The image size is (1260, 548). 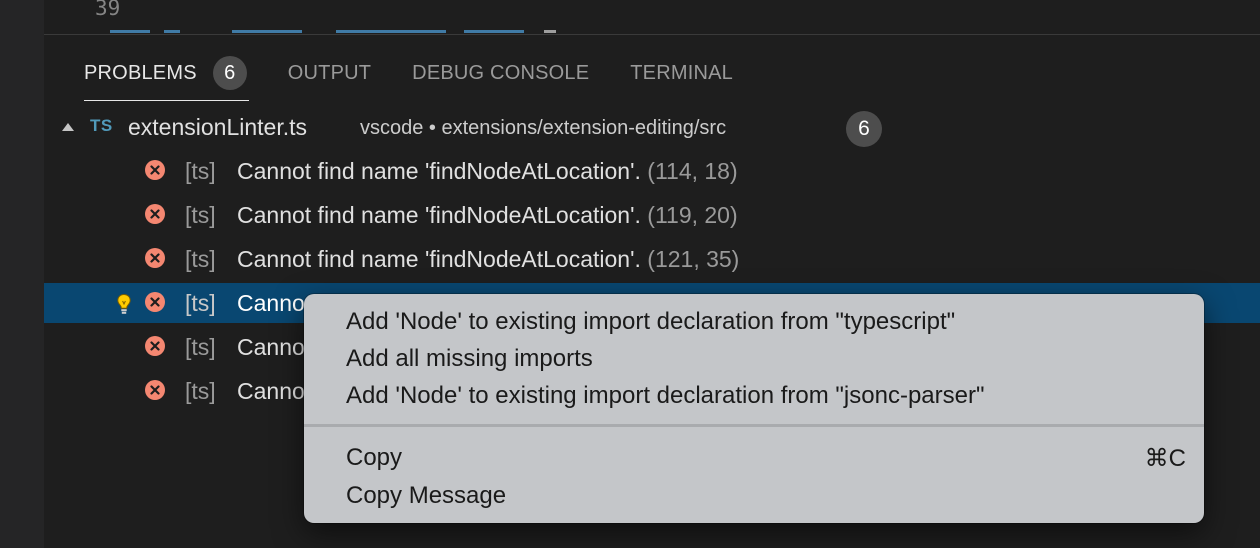 What do you see at coordinates (766, 359) in the screenshot?
I see `menu-item-add-all-missing-imports: Add all missing imports` at bounding box center [766, 359].